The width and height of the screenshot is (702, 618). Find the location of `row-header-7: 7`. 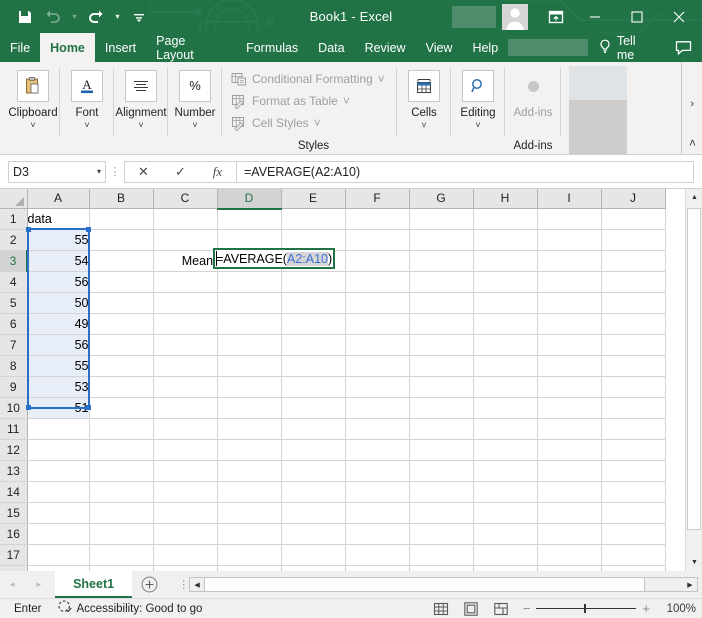

row-header-7: 7 is located at coordinates (14, 345).